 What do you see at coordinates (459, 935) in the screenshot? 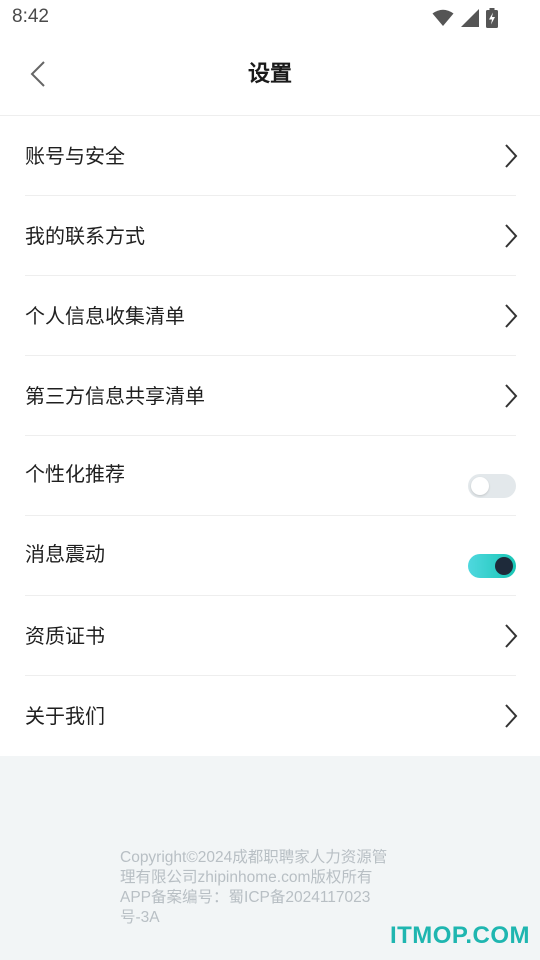
I see `watermark: ITMOP.COM` at bounding box center [459, 935].